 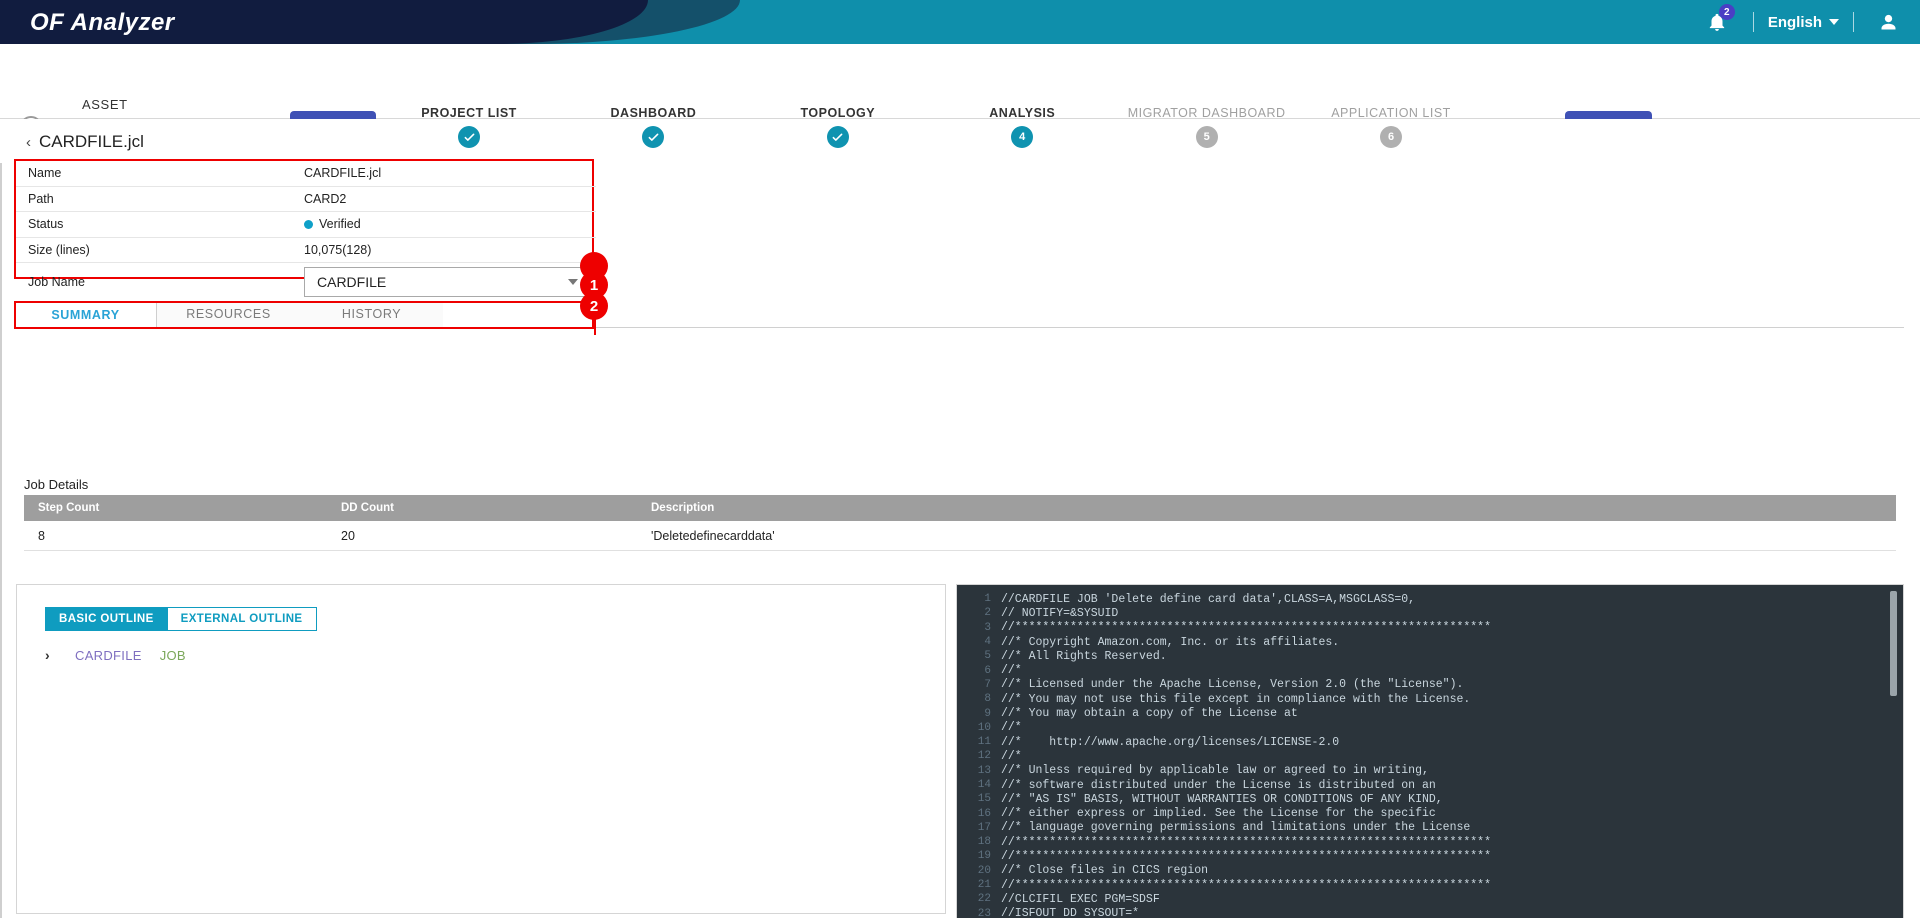 What do you see at coordinates (172, 655) in the screenshot?
I see `outline-node-type: JOB` at bounding box center [172, 655].